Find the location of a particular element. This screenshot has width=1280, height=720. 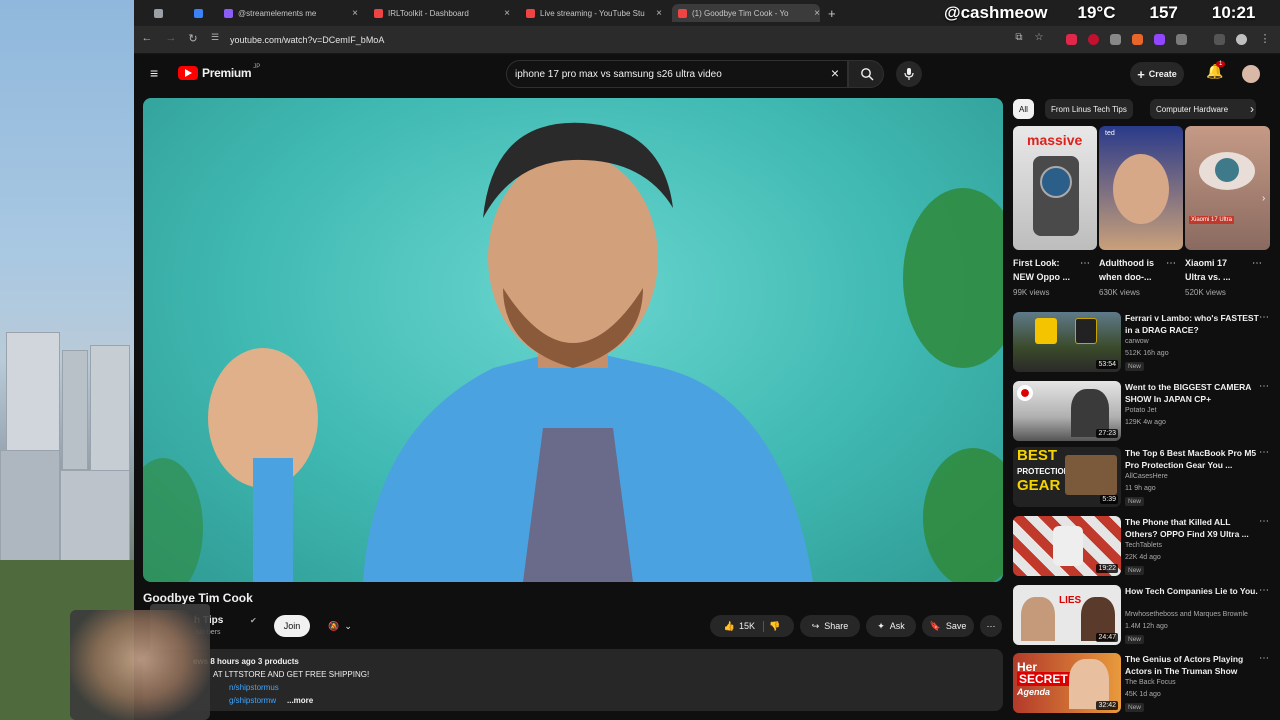

account-avatar is located at coordinates (1251, 74).